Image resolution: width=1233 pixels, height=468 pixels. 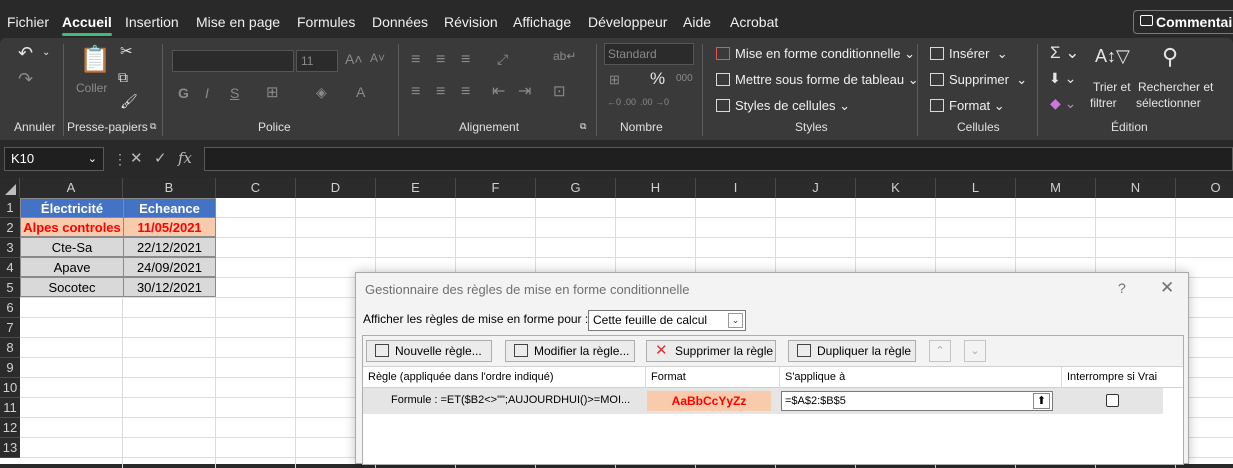 What do you see at coordinates (1112, 56) in the screenshot?
I see `sort-filter-icon: A↕▽` at bounding box center [1112, 56].